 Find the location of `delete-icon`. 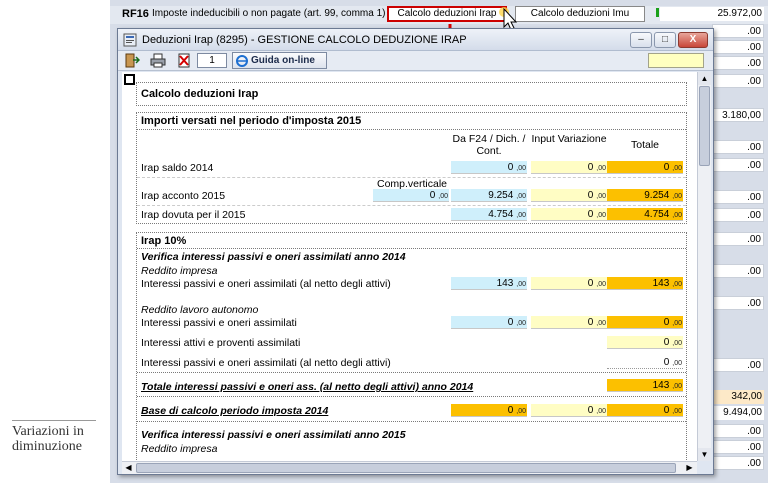

delete-icon is located at coordinates (184, 60).